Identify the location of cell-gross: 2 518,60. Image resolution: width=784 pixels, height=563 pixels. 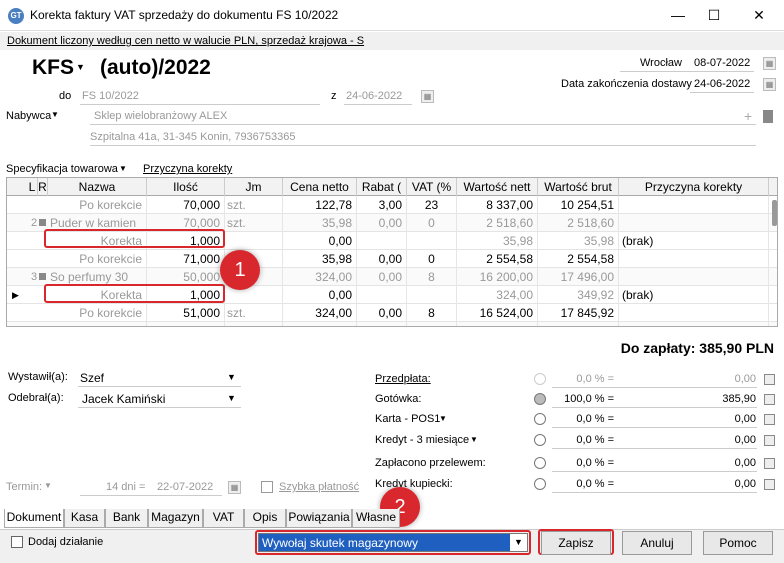
(578, 223).